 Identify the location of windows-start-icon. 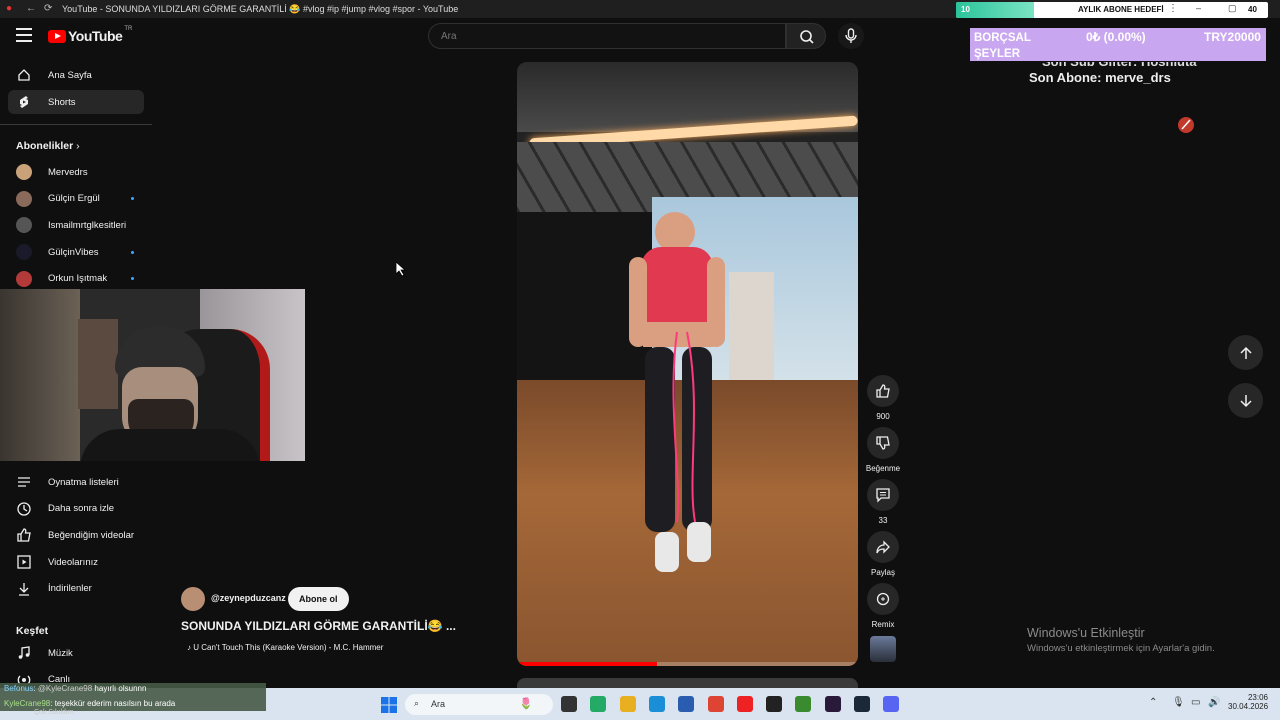
(389, 705).